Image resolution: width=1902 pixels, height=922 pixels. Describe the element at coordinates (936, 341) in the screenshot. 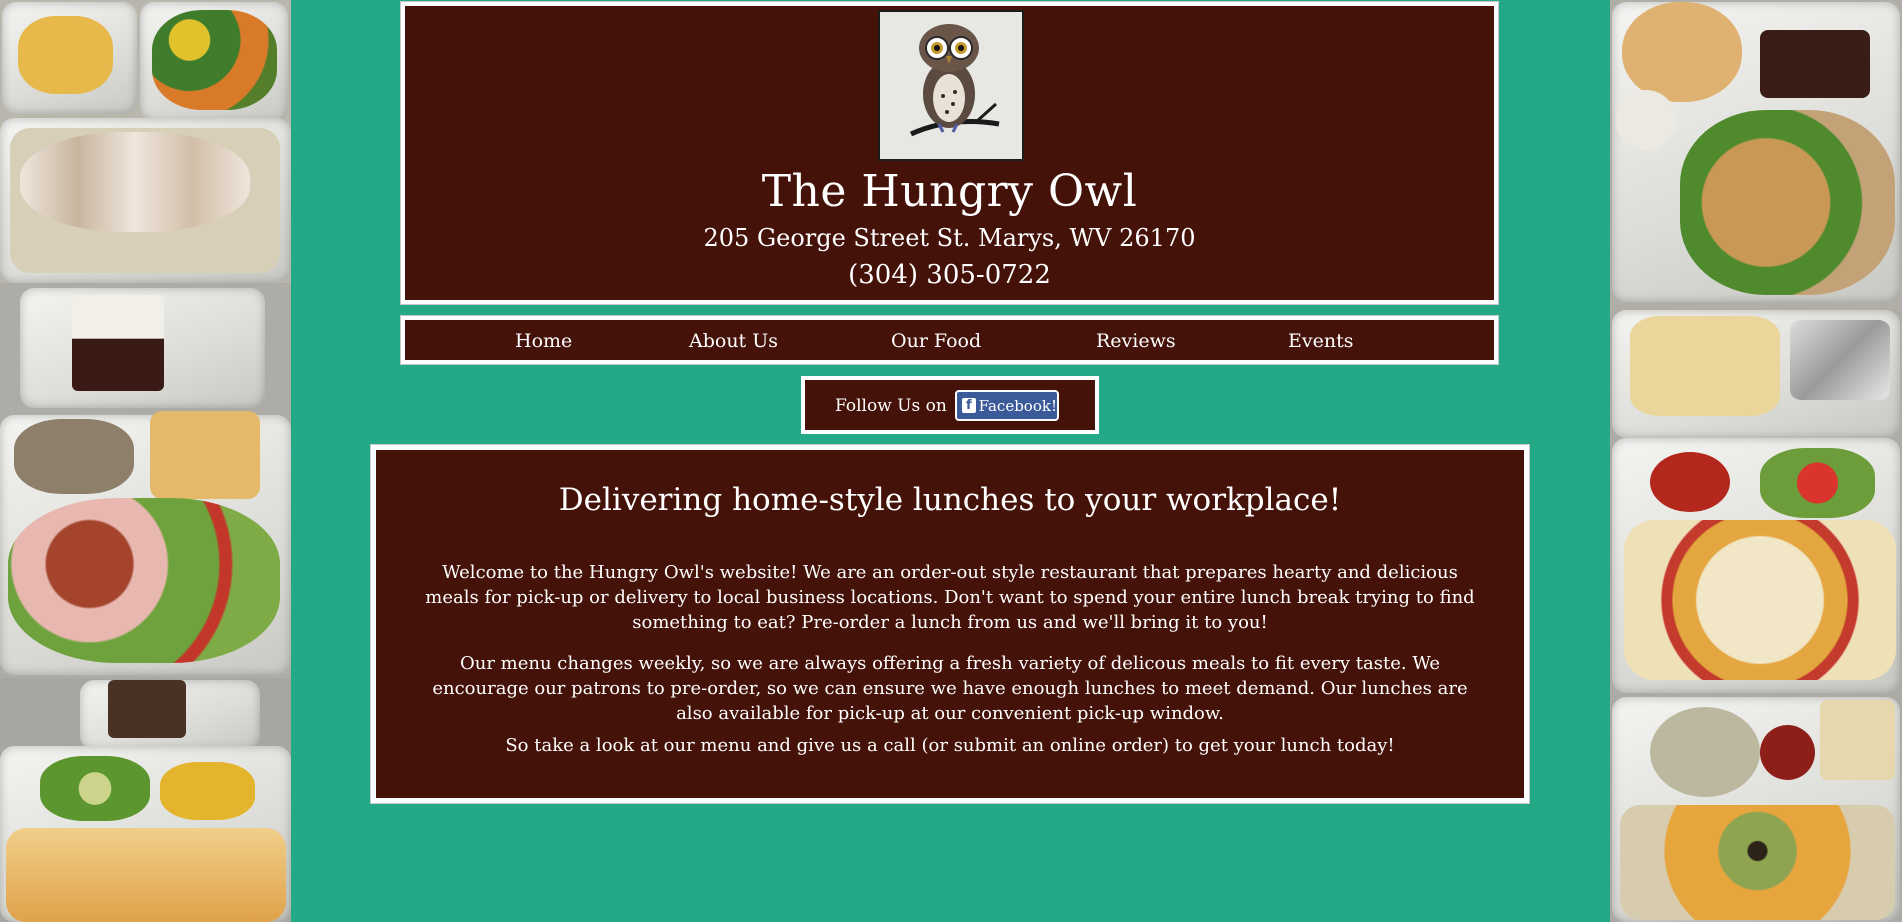

I see `nav-our-food: Our Food` at that location.